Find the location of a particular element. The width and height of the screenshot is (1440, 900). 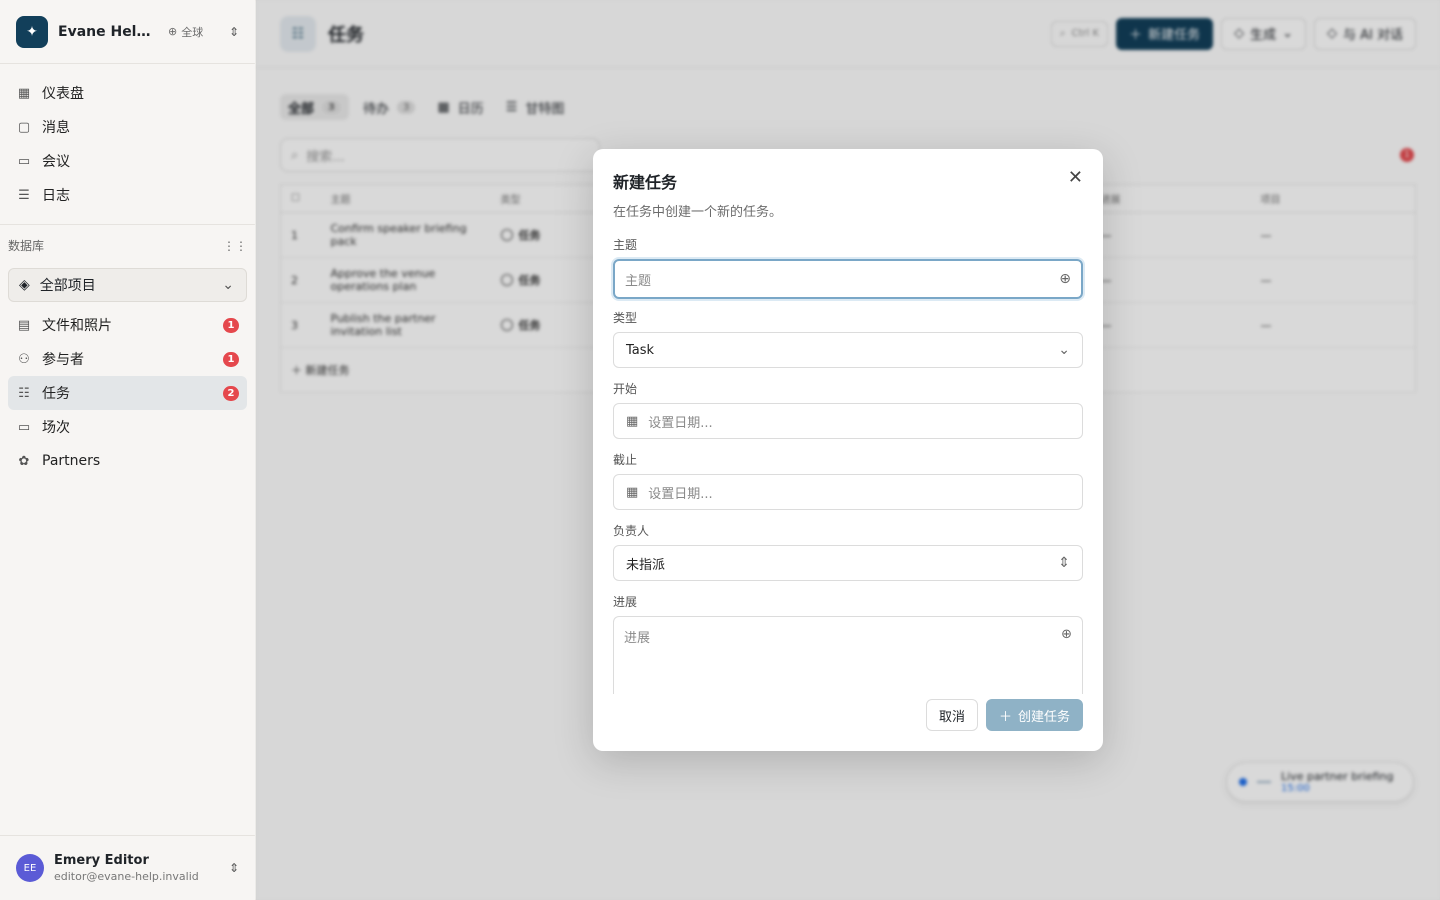

type-label: 类型 is located at coordinates (625, 318).